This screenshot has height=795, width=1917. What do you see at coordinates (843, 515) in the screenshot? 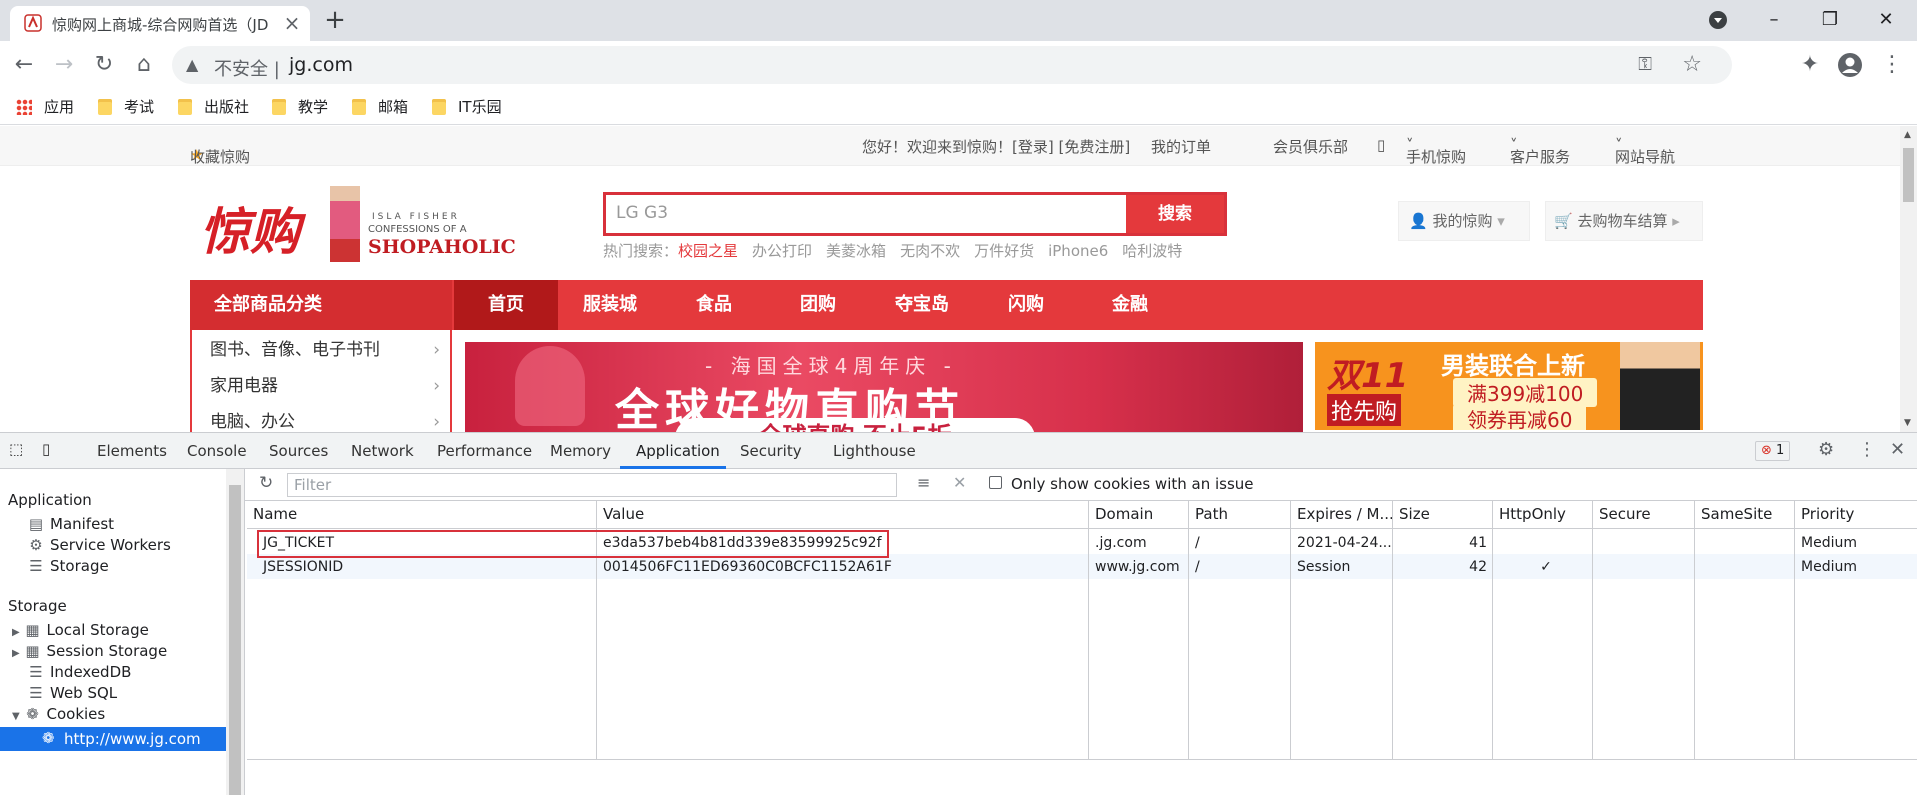
I see `column-header-value: Value` at bounding box center [843, 515].